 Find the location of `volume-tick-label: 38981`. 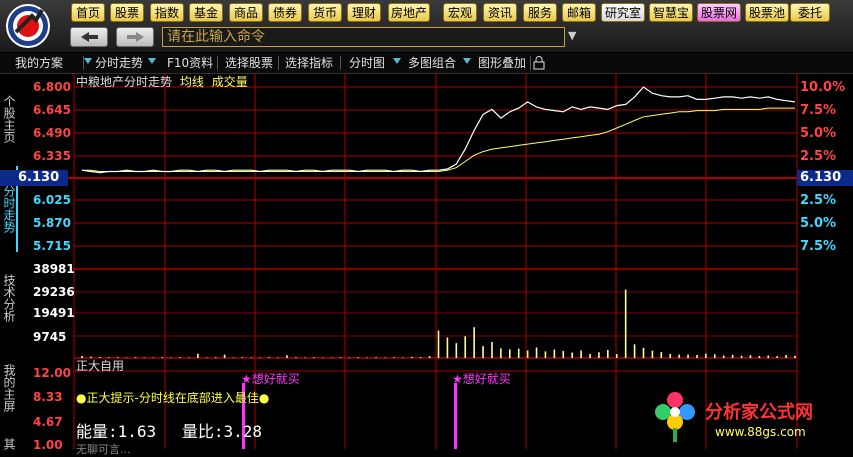

volume-tick-label: 38981 is located at coordinates (54, 269).